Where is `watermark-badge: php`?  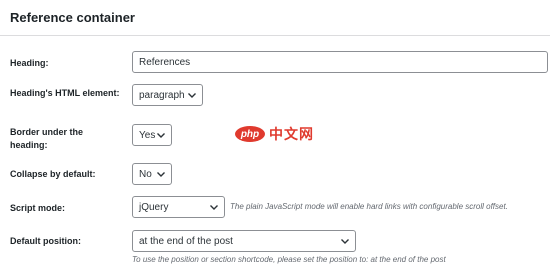
watermark-badge: php is located at coordinates (250, 134).